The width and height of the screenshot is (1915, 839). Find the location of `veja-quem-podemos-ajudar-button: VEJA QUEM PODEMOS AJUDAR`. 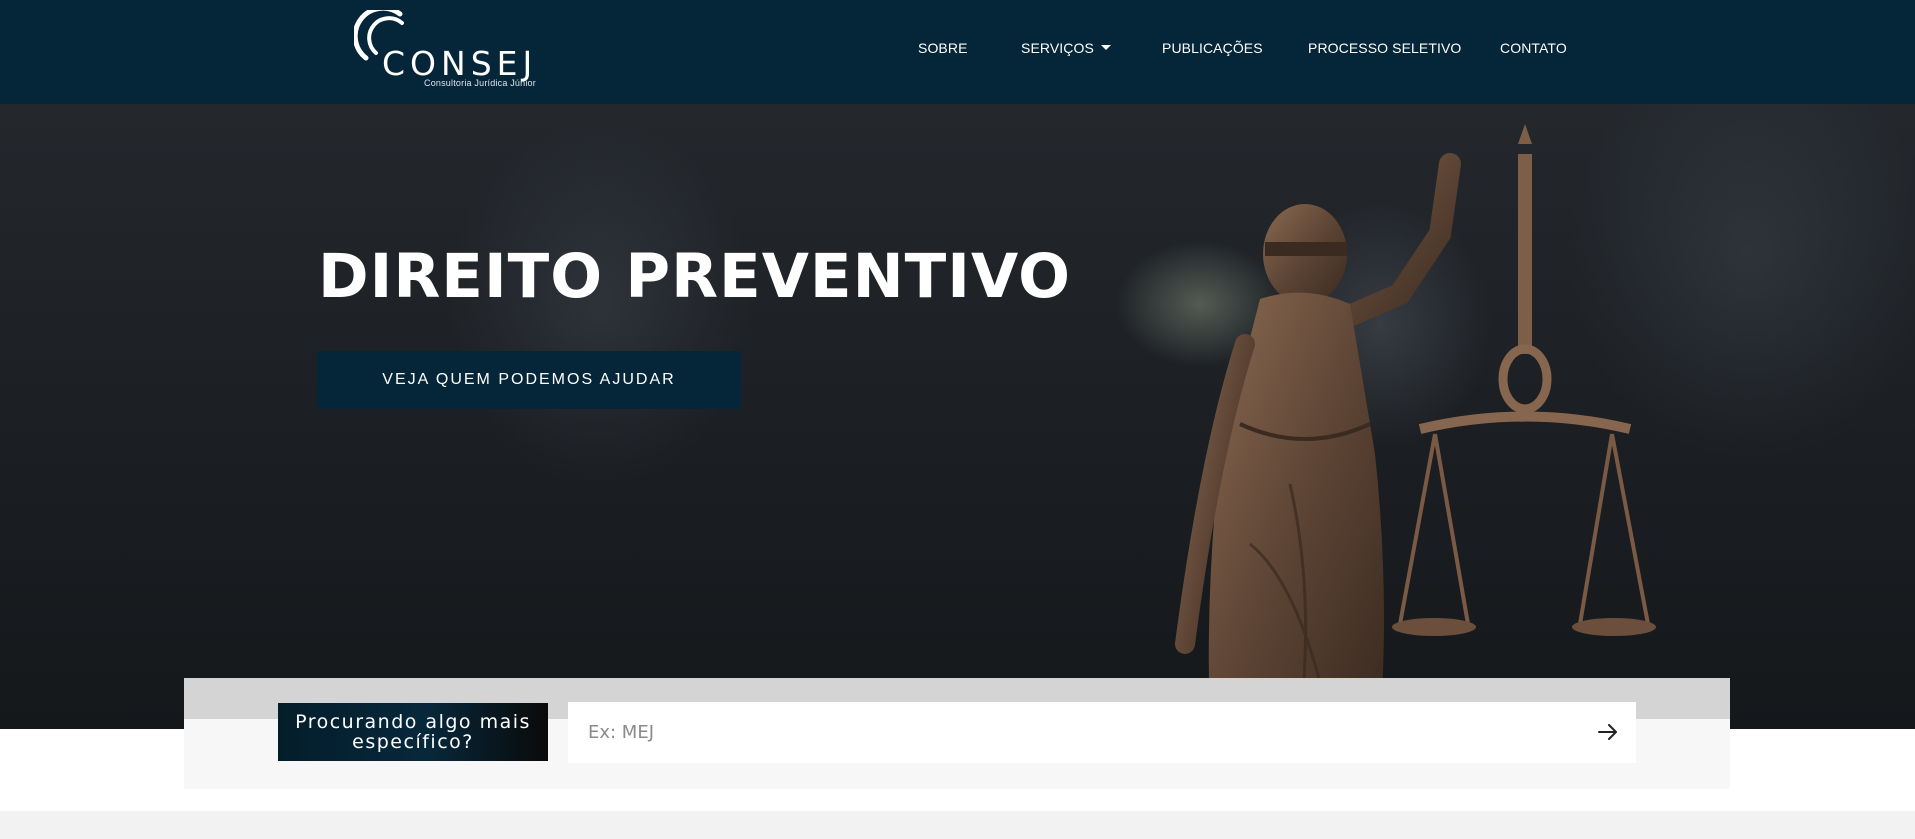

veja-quem-podemos-ajudar-button: VEJA QUEM PODEMOS AJUDAR is located at coordinates (529, 380).